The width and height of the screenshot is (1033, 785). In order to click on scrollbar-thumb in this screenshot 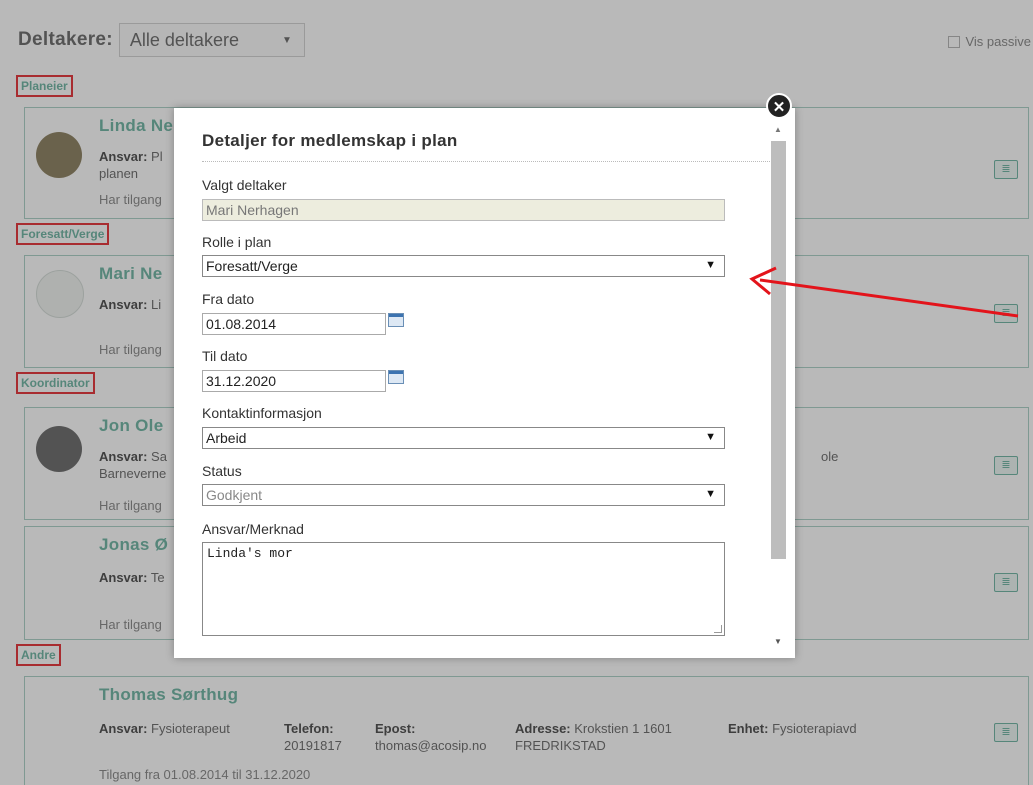, I will do `click(778, 350)`.